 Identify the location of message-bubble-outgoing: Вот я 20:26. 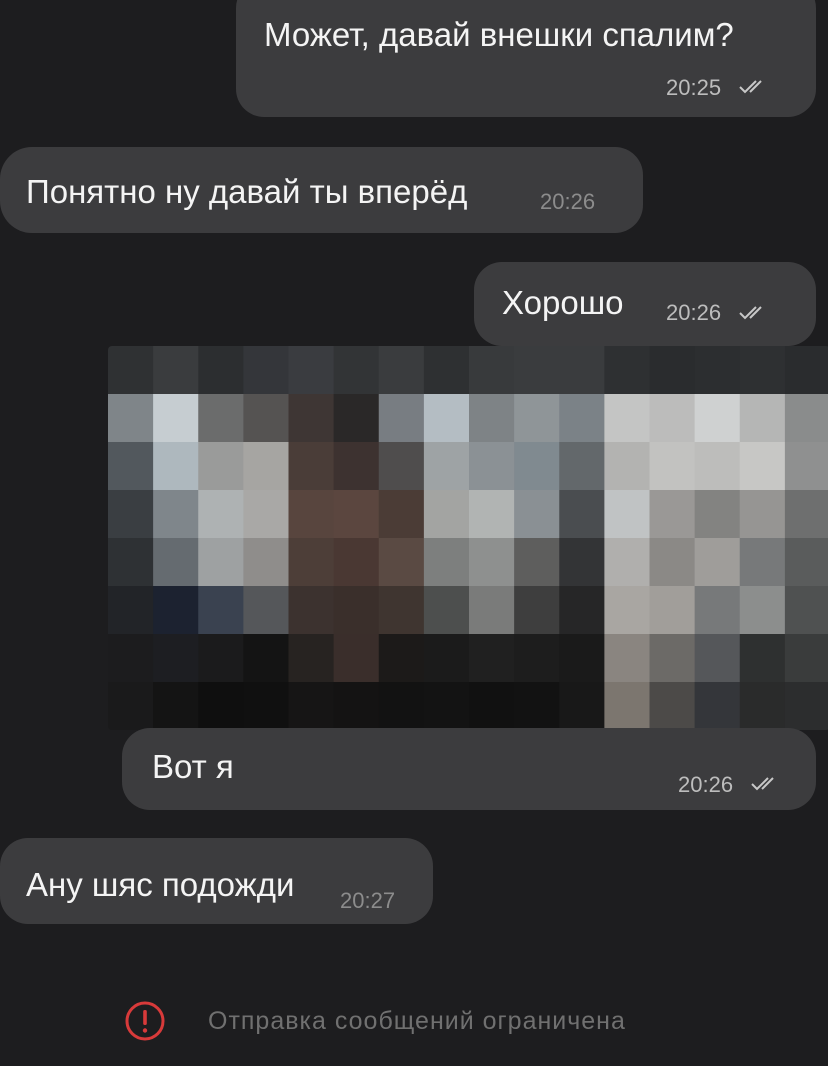
(469, 769).